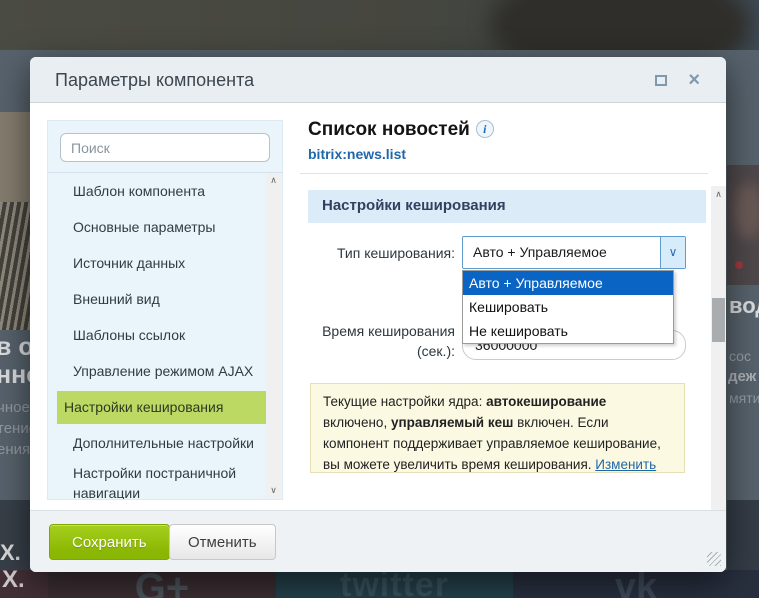 This screenshot has height=598, width=759. I want to click on cache-time-label: Время кеширования (сек.):, so click(381, 341).